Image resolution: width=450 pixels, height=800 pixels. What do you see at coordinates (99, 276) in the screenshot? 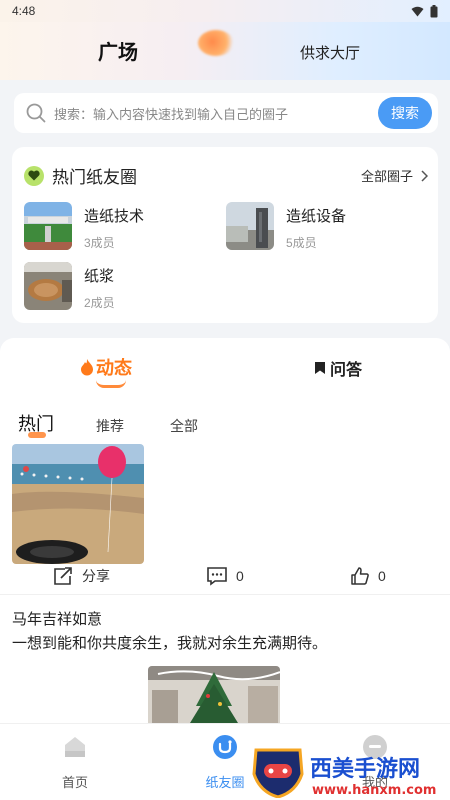
I see `circle-name: 纸浆` at bounding box center [99, 276].